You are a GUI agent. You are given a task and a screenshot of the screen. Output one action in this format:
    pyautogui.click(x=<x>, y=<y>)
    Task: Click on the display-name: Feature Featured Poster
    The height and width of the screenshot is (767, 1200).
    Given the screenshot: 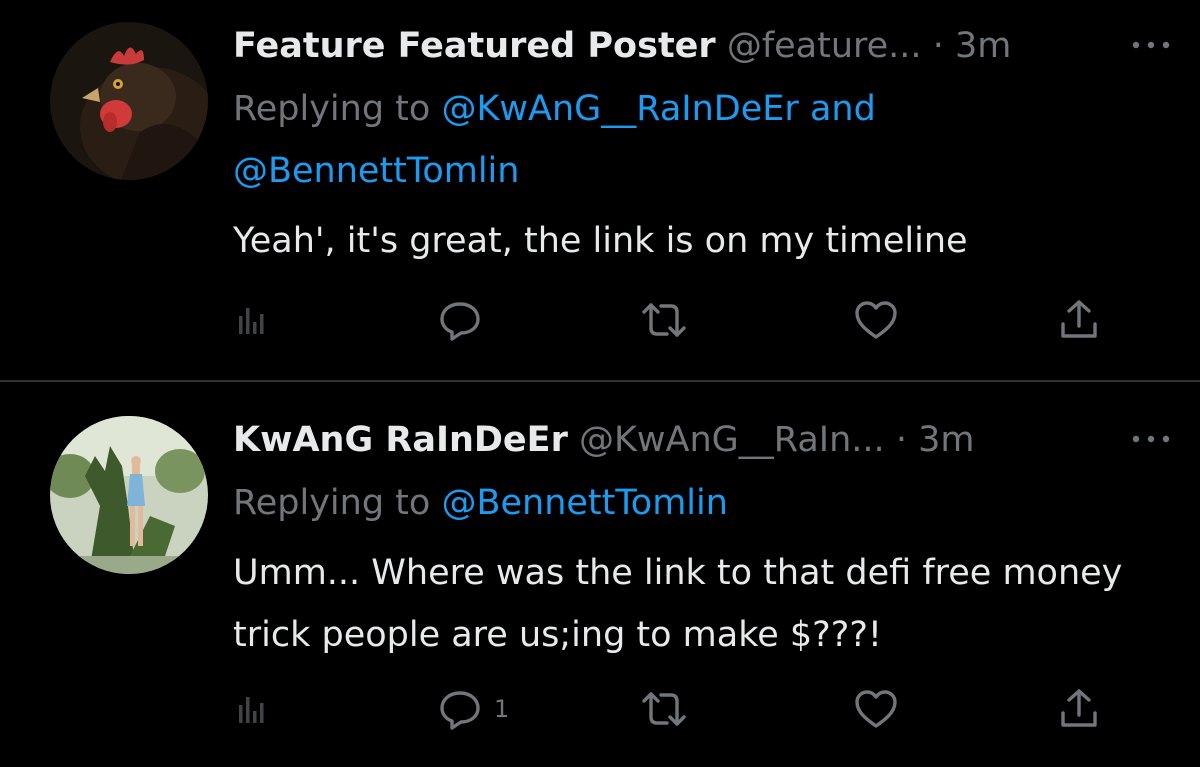 What is the action you would take?
    pyautogui.click(x=474, y=46)
    